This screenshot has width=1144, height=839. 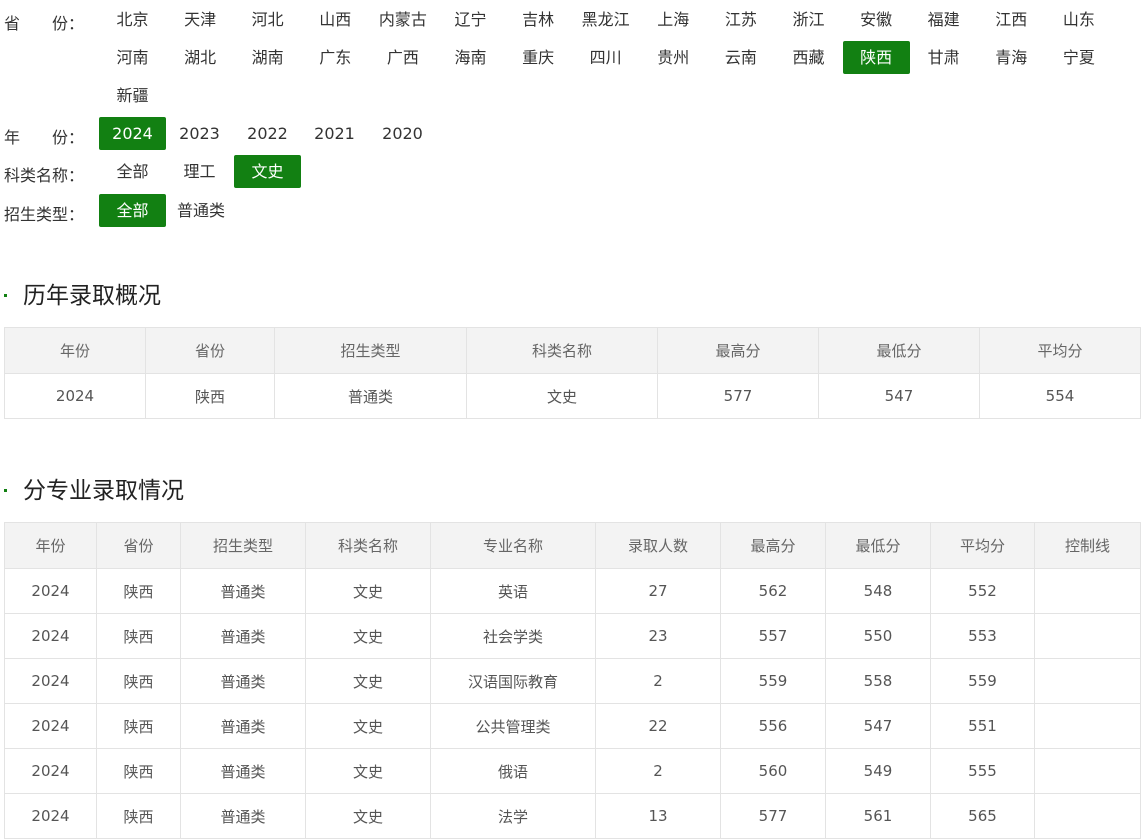 I want to click on province-option: 浙江, so click(x=808, y=19).